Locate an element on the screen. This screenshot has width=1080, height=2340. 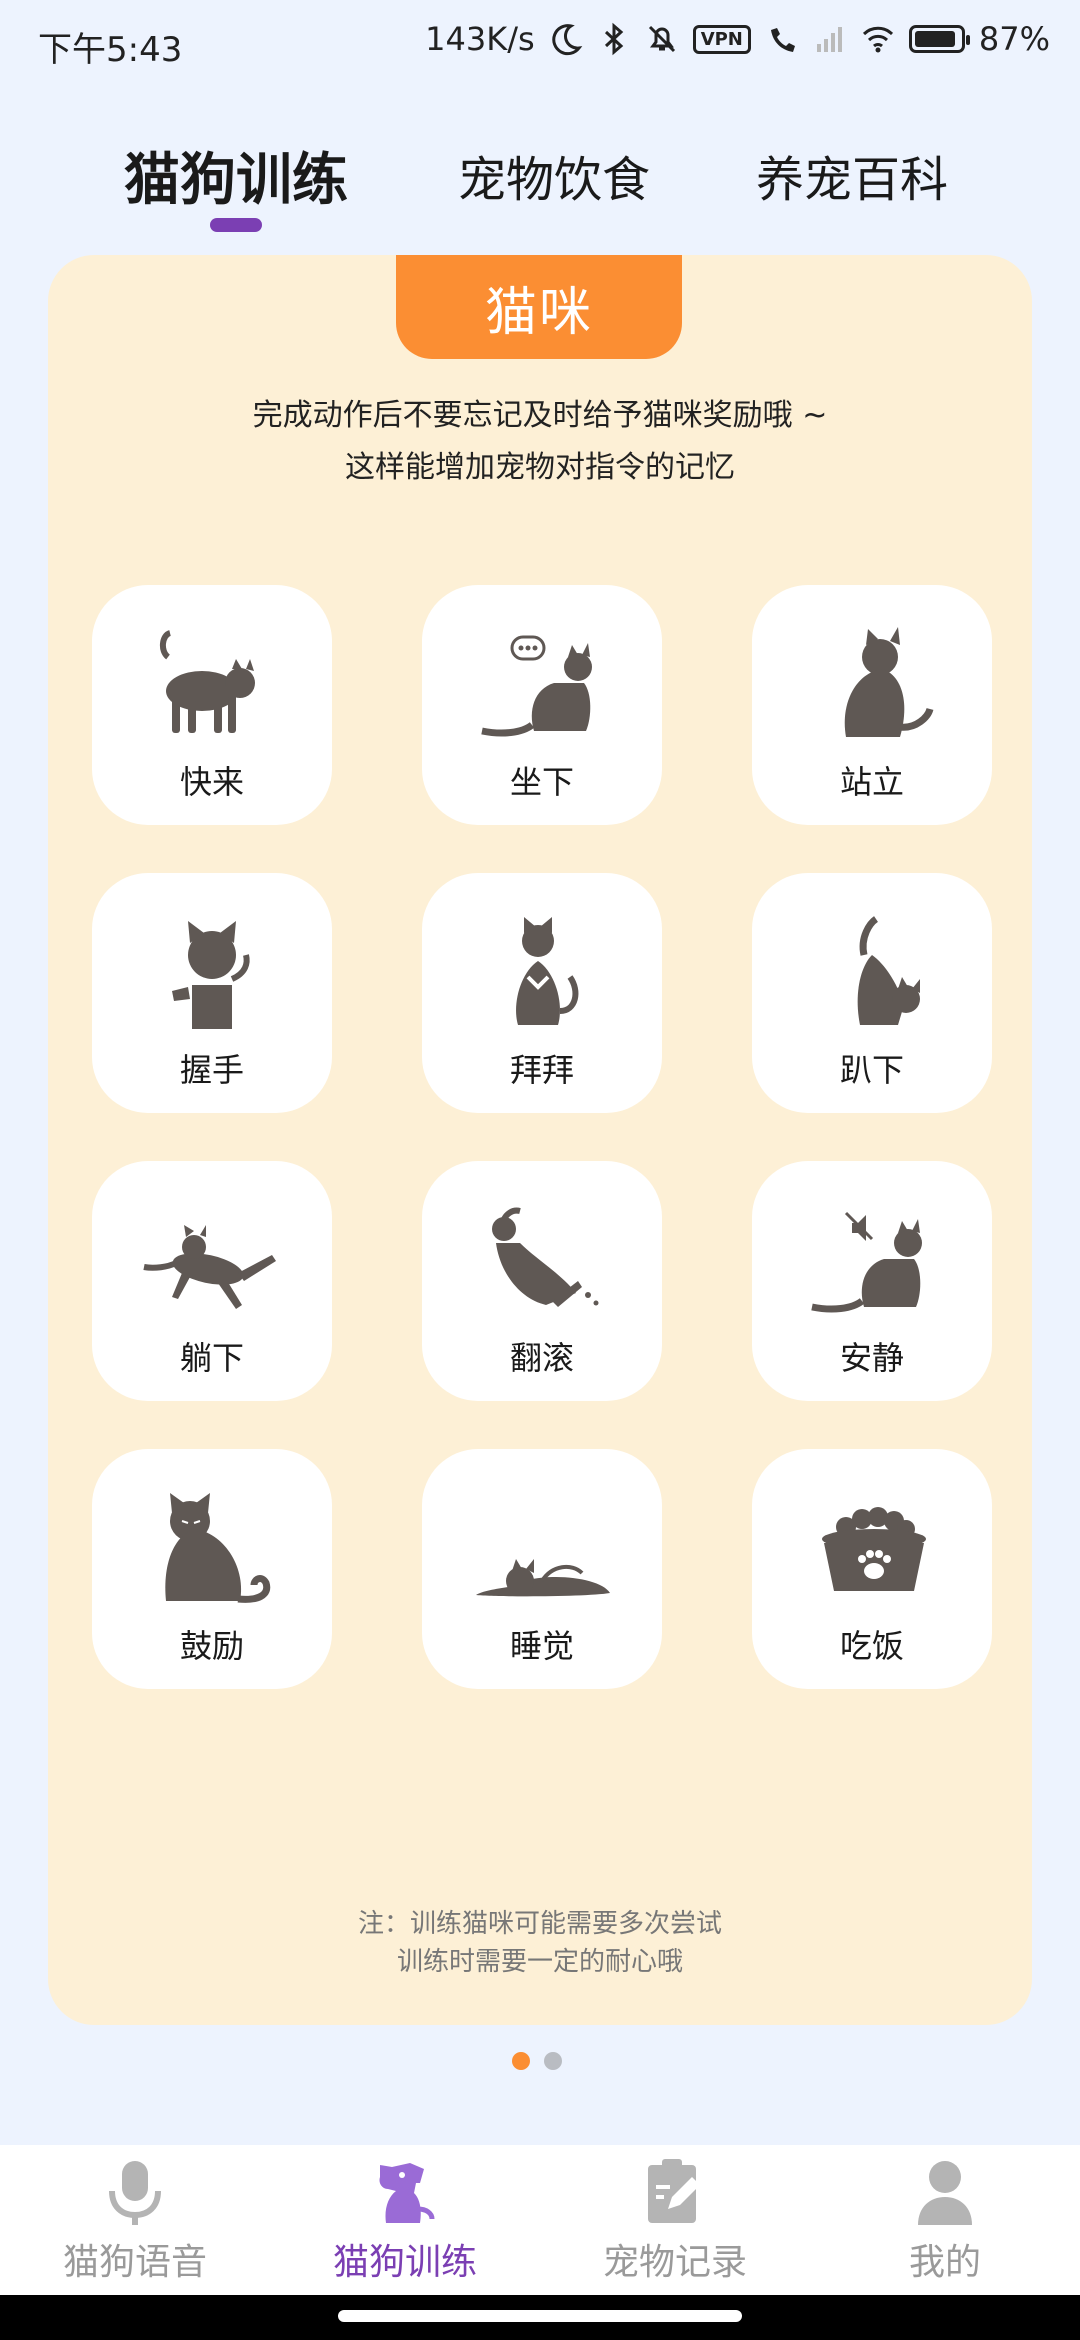
nav-training: 猫狗训练 is located at coordinates (405, 2220).